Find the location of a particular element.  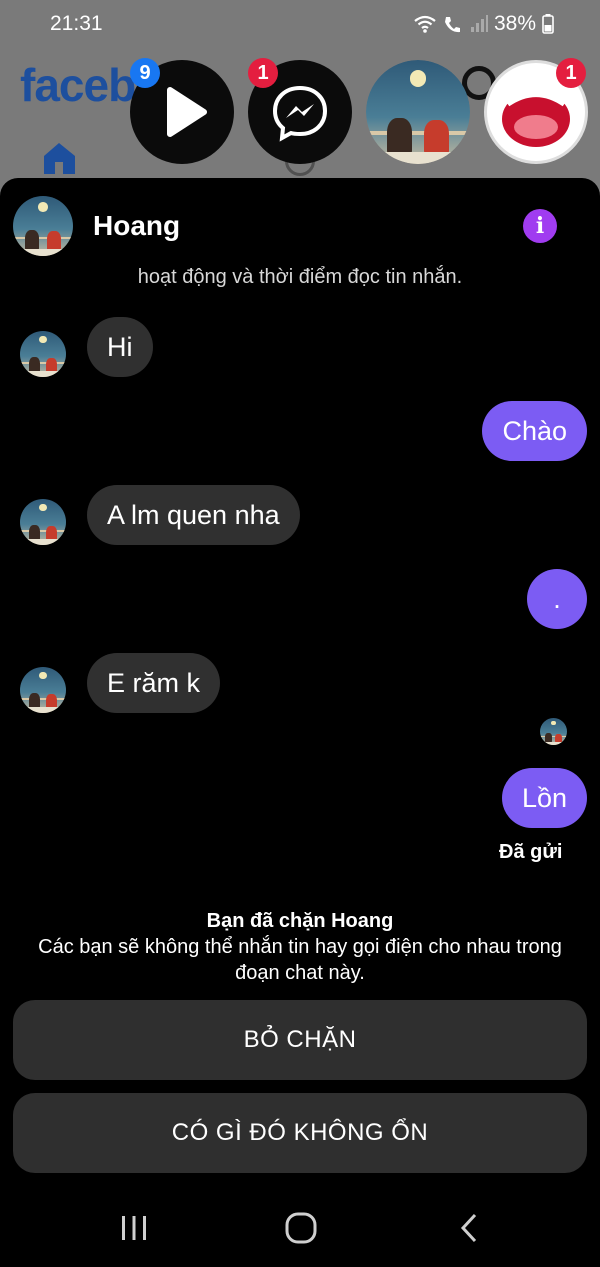

message-bubble-incoming: A lm quen nha is located at coordinates (193, 515).